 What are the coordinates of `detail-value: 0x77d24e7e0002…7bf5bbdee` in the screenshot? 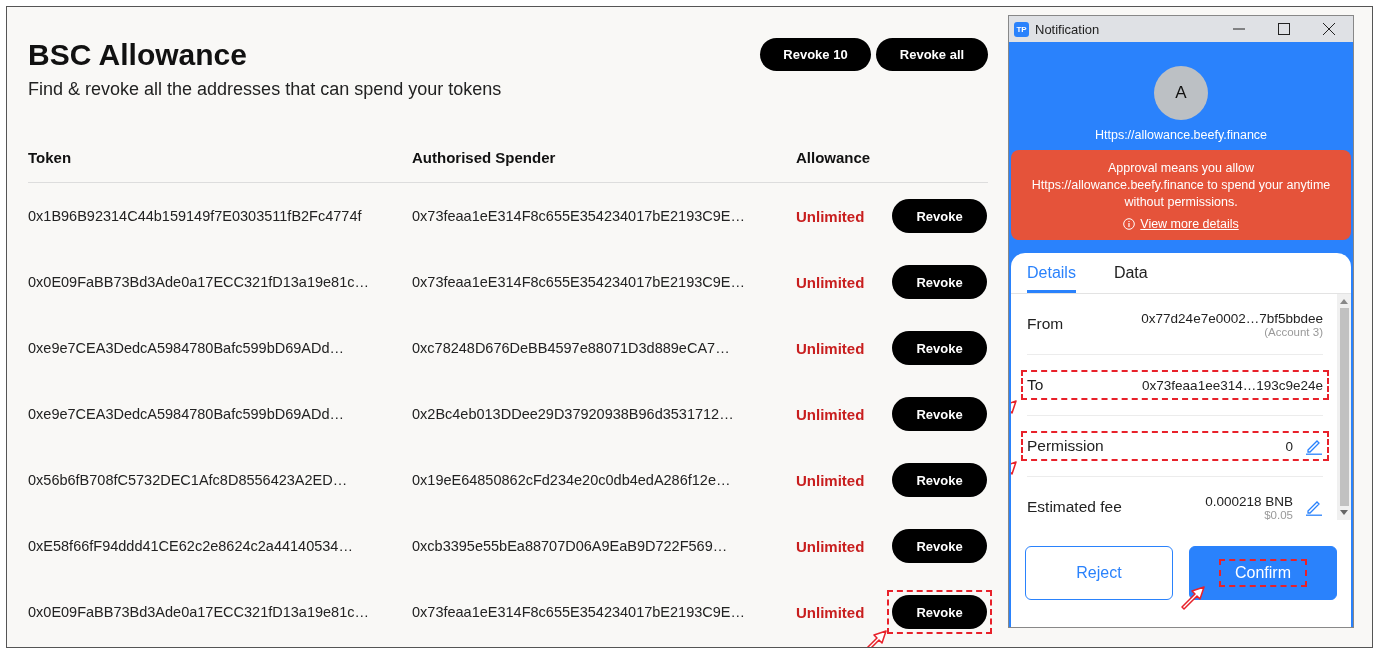 It's located at (1232, 318).